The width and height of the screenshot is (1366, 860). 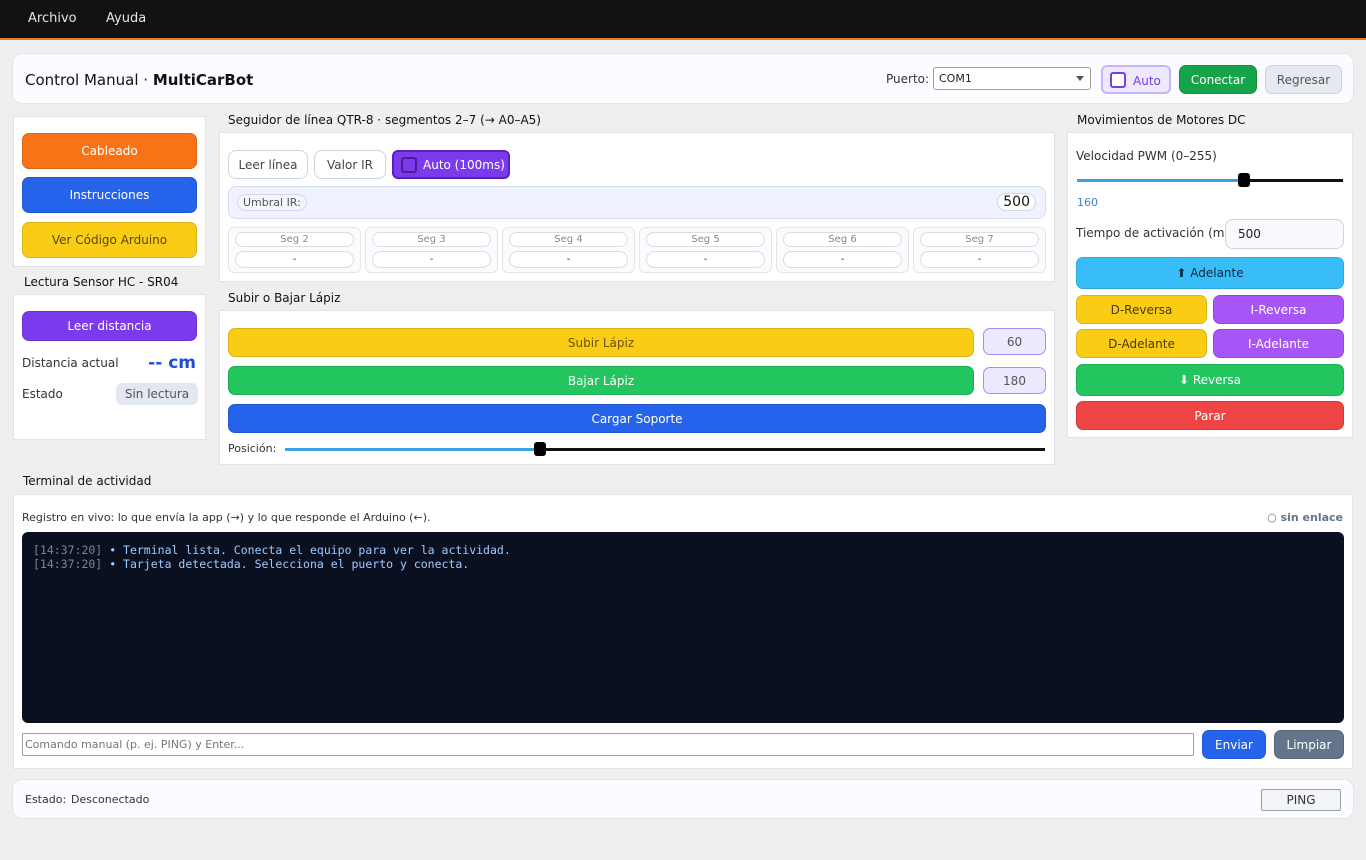 What do you see at coordinates (979, 239) in the screenshot?
I see `segment-name: Seg 7` at bounding box center [979, 239].